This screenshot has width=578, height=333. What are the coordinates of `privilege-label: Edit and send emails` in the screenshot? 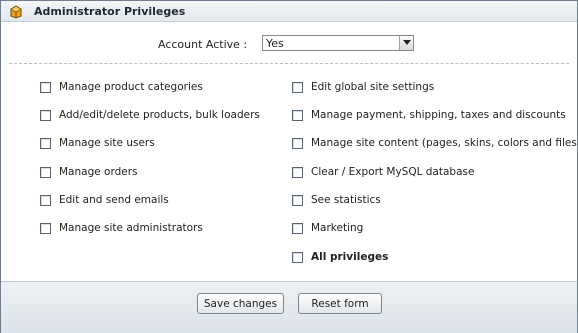 It's located at (114, 200).